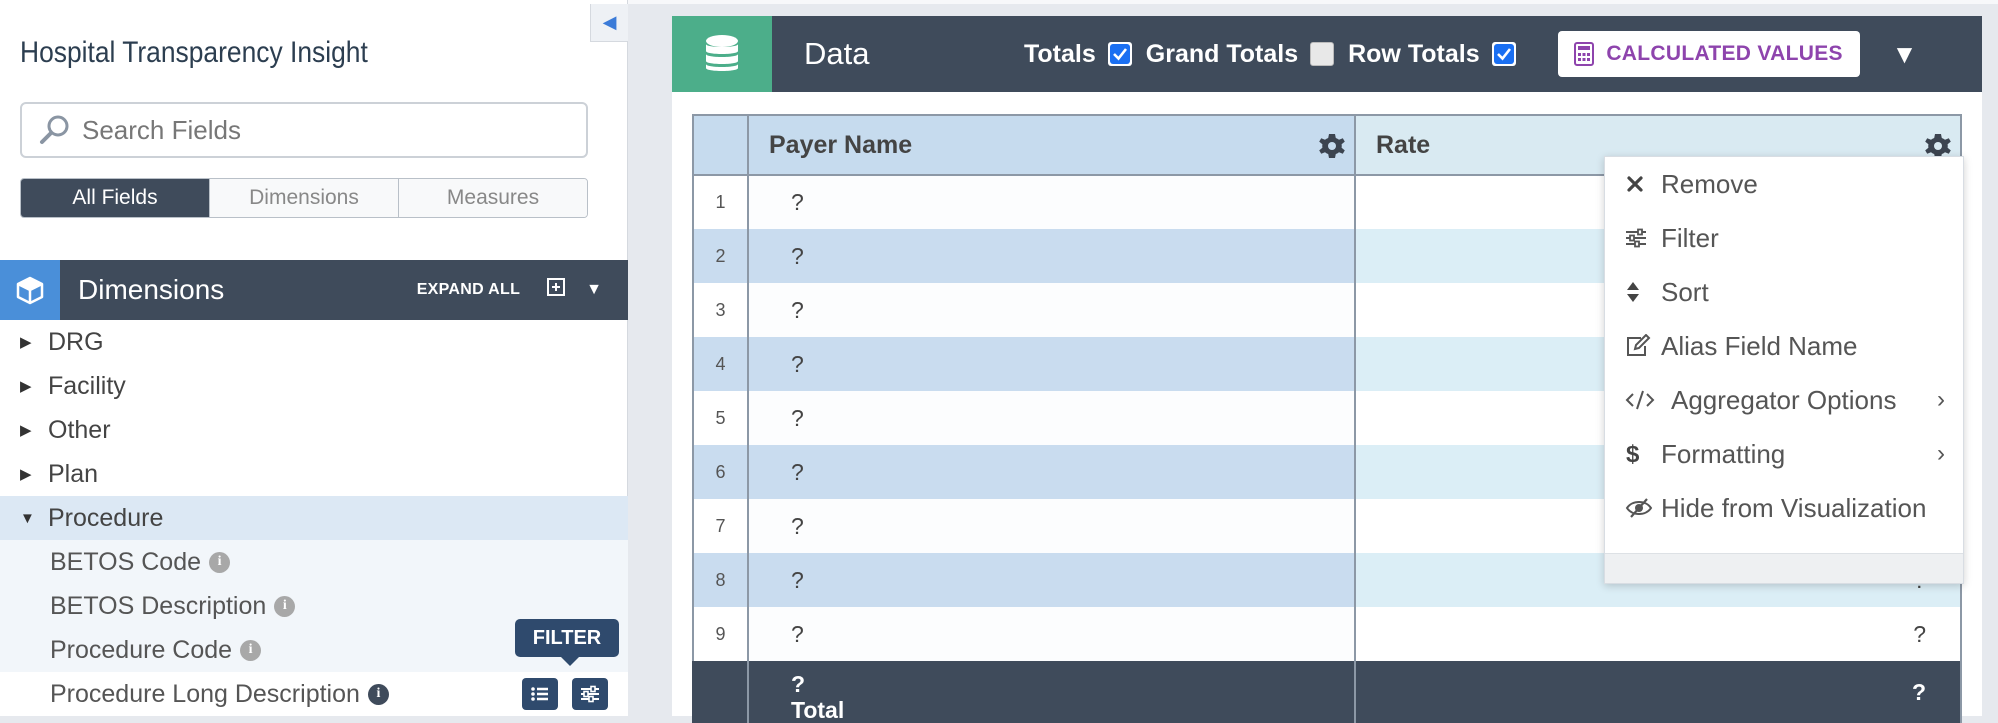 This screenshot has width=1998, height=723. I want to click on menu-item-remove: Remove, so click(1784, 184).